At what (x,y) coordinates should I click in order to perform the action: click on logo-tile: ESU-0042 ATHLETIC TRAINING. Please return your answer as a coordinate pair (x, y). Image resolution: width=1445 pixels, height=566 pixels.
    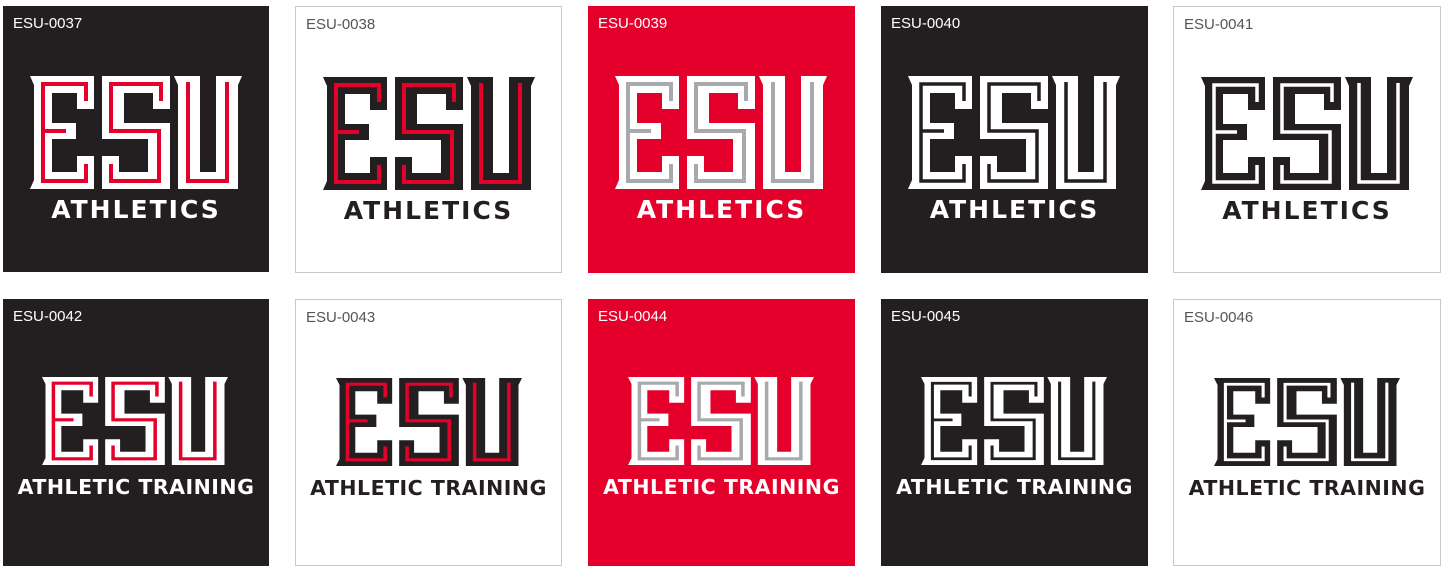
    Looking at the image, I should click on (136, 432).